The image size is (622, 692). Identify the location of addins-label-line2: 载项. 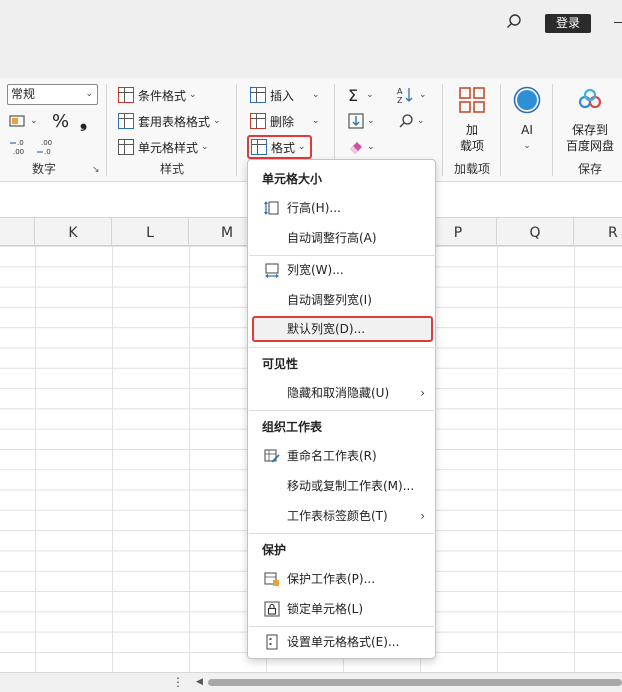
(471, 146).